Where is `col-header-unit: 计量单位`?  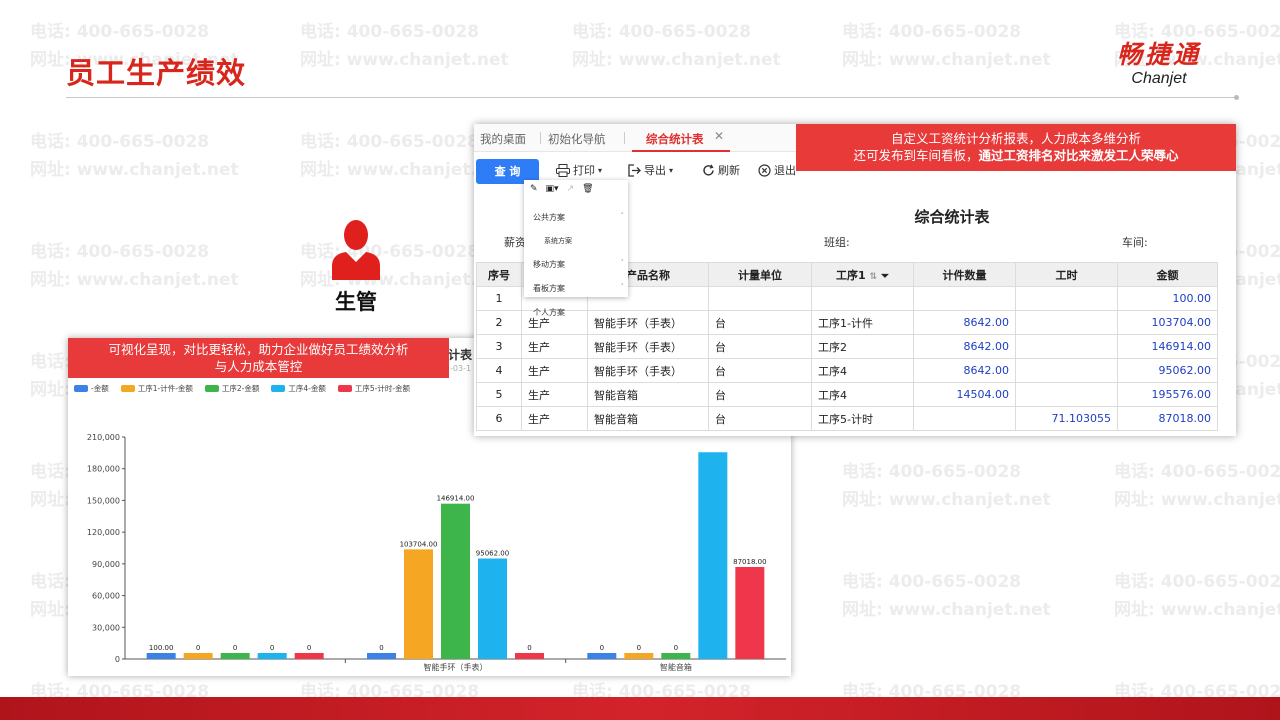
col-header-unit: 计量单位 is located at coordinates (760, 274).